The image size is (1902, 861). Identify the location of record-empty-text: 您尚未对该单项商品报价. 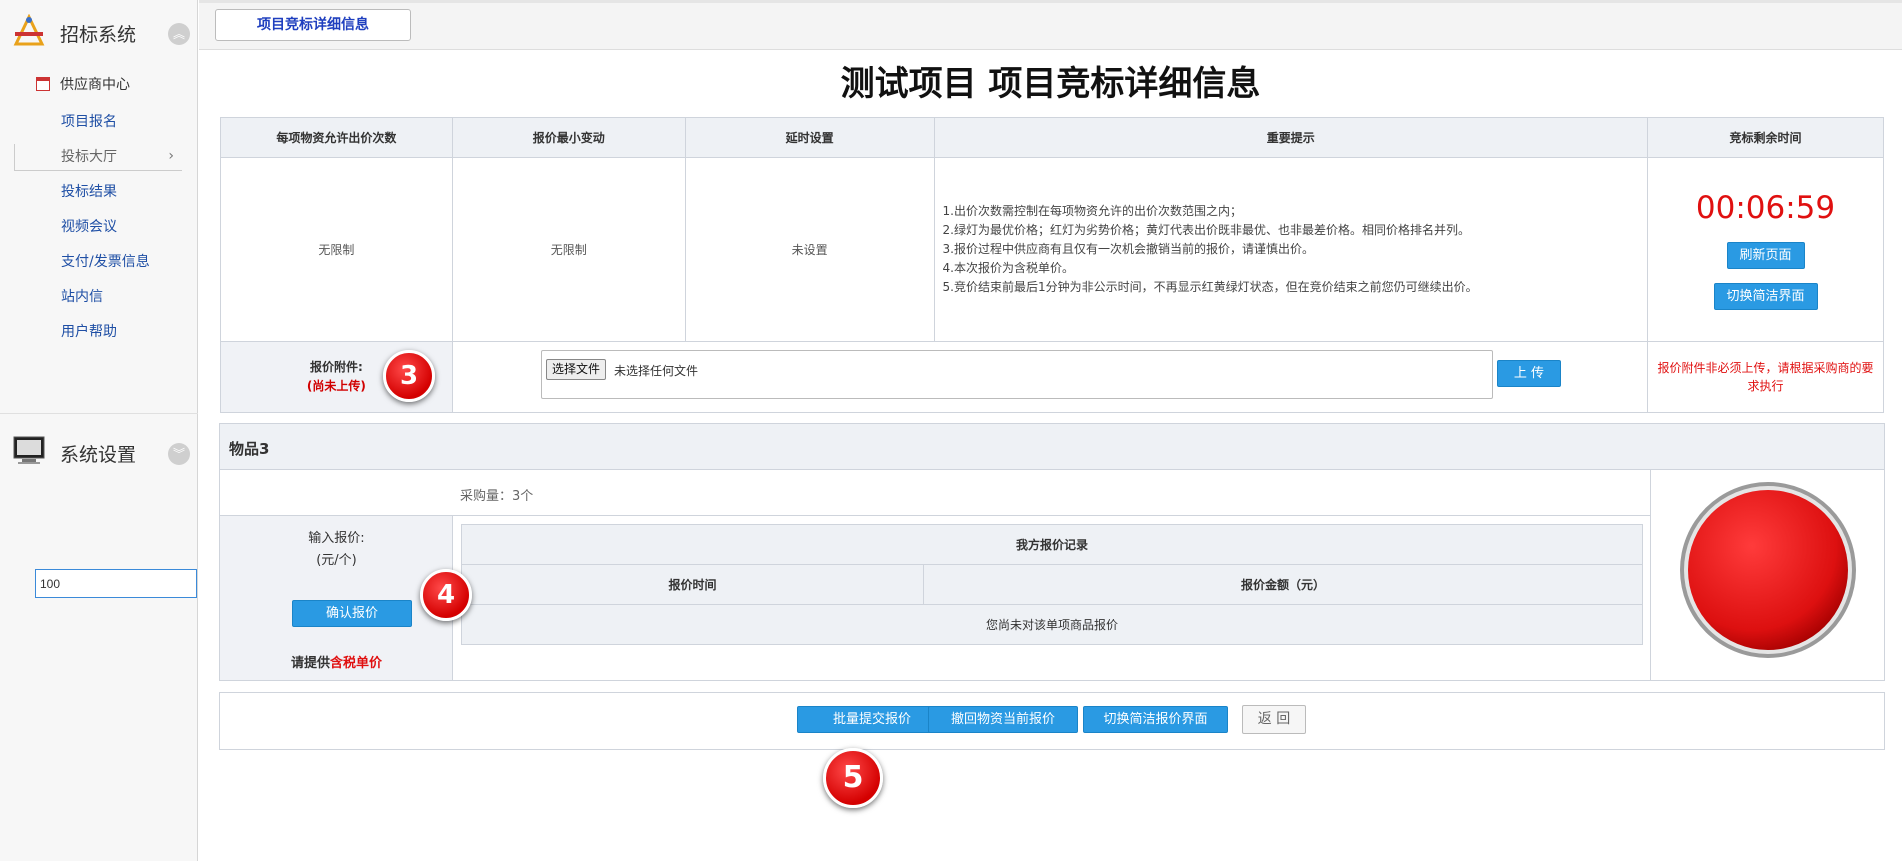
(1052, 624).